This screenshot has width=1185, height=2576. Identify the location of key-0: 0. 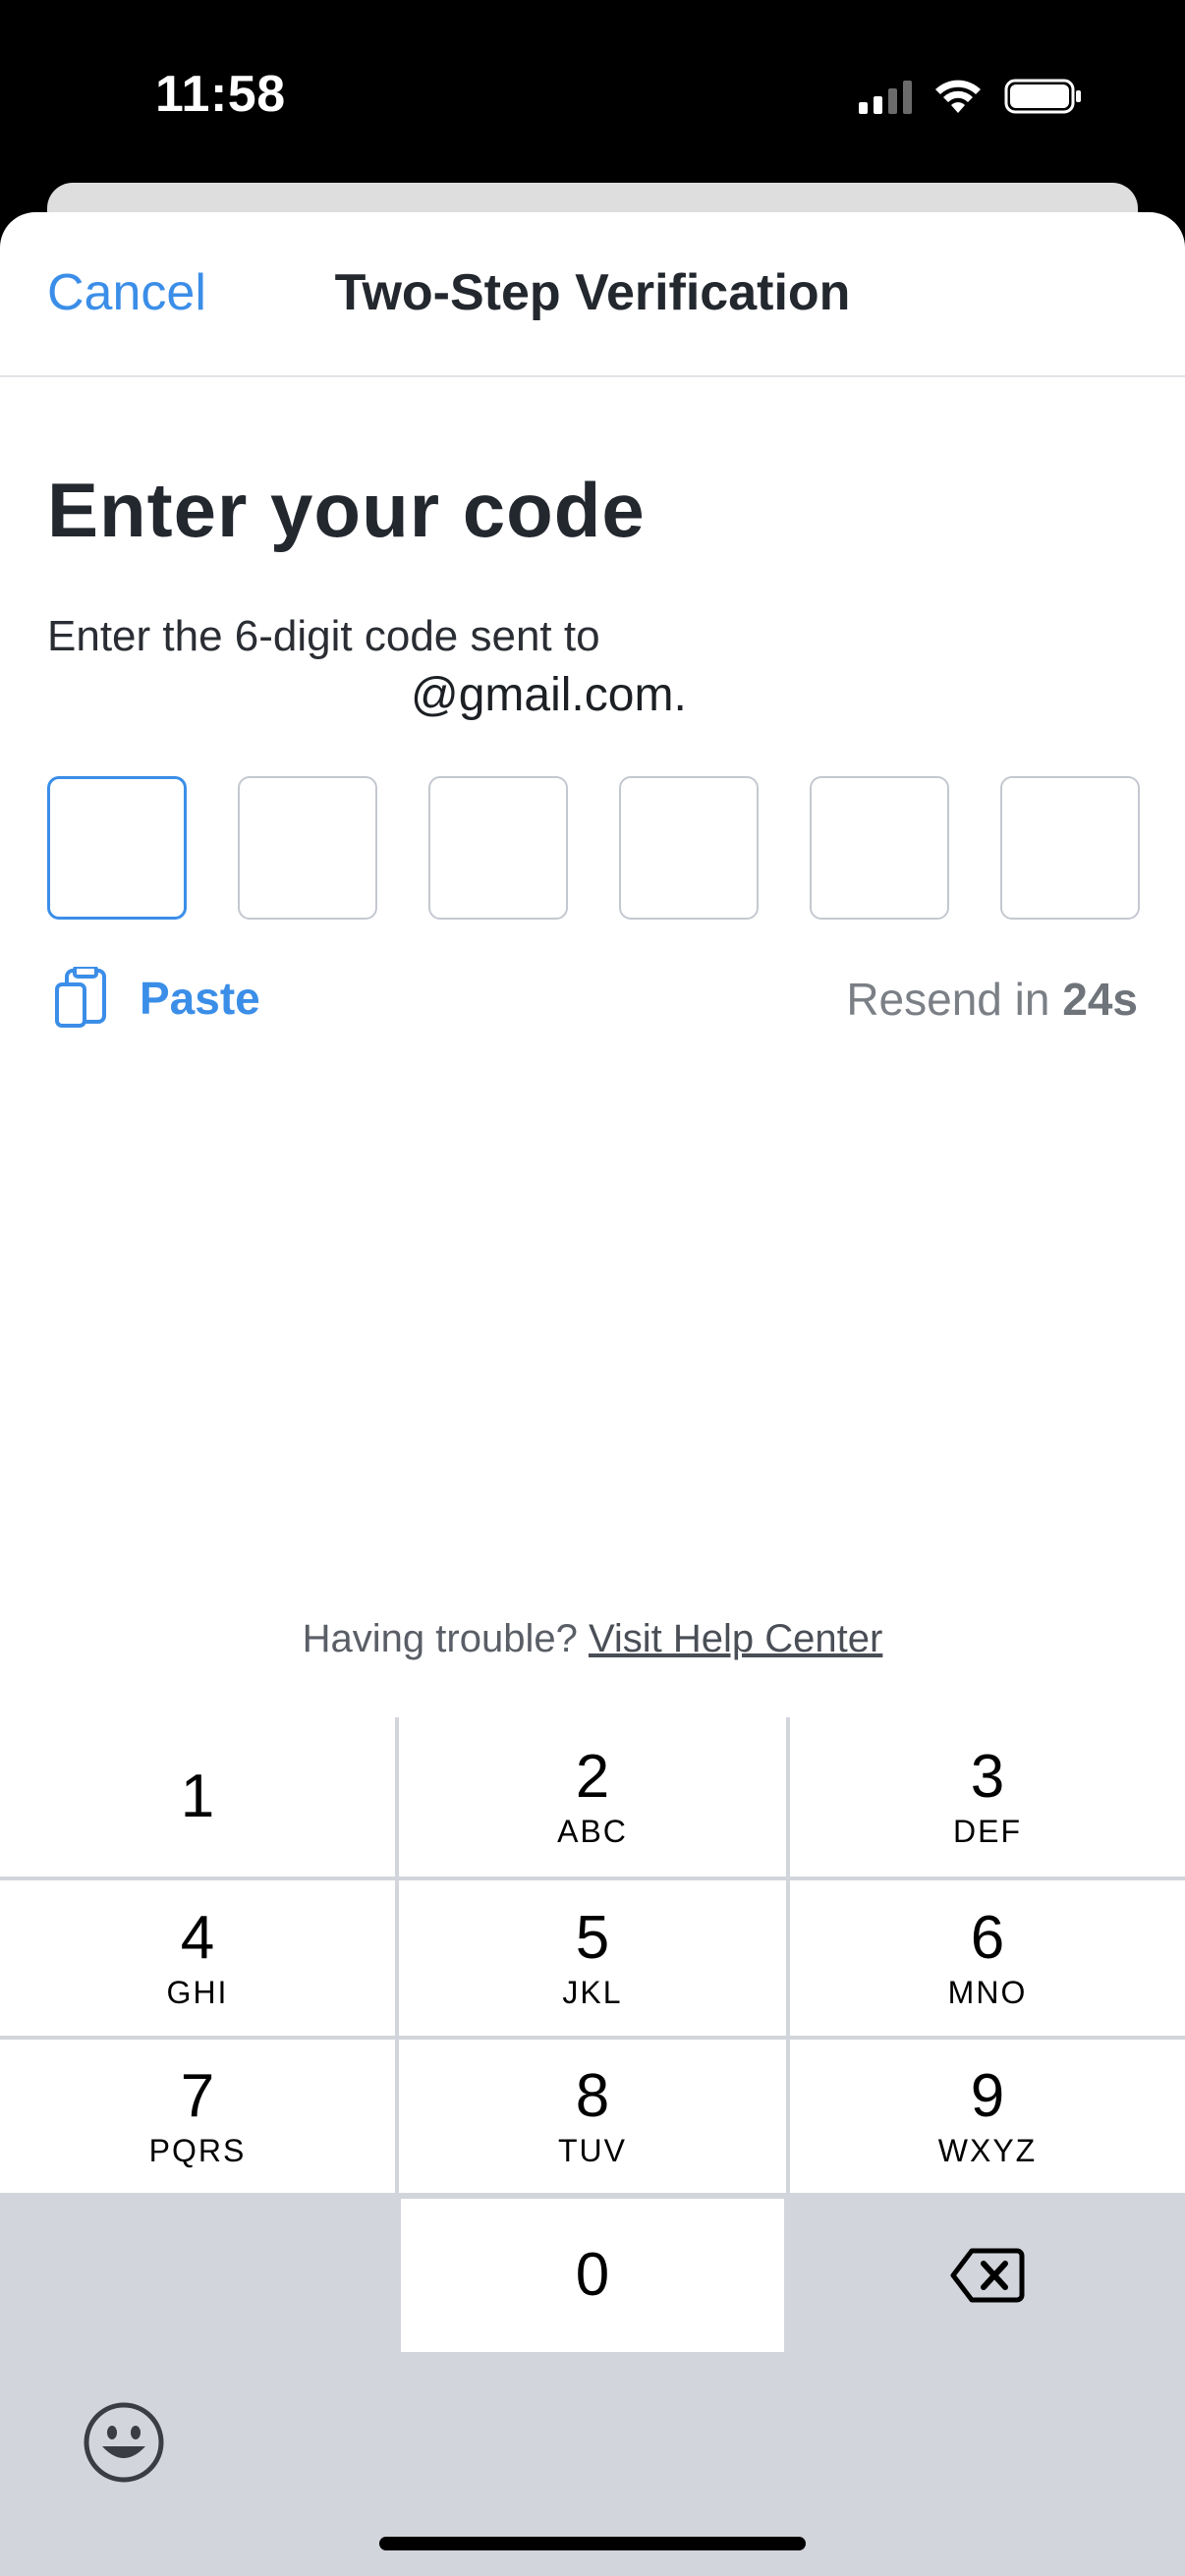
(592, 2275).